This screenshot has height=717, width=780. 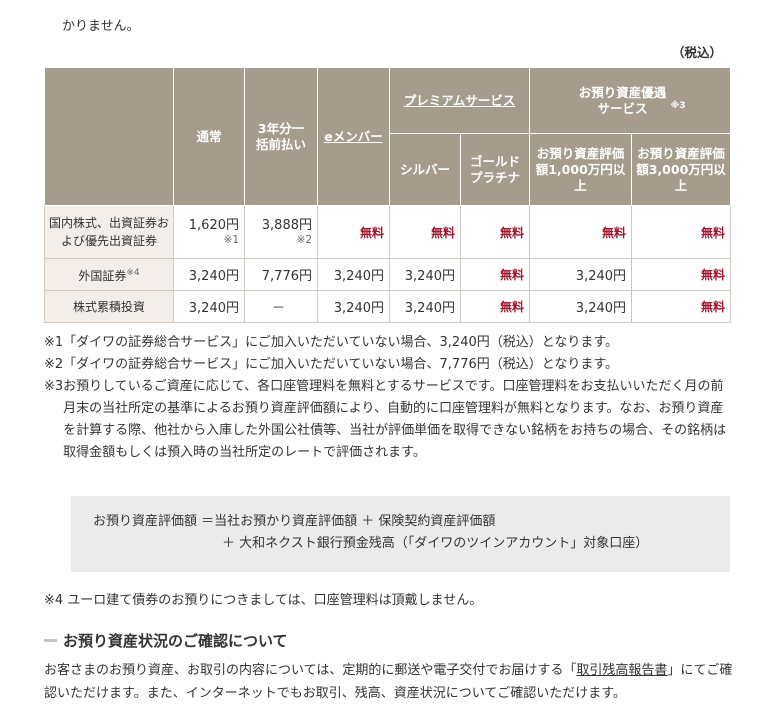 I want to click on header-gold-platinum: ゴールドプラチナ, so click(x=495, y=169).